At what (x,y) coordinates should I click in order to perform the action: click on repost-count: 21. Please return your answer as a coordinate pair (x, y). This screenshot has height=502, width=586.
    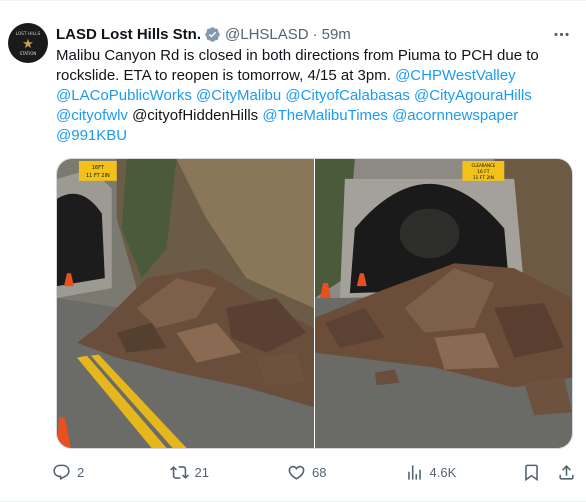
    Looking at the image, I should click on (201, 472).